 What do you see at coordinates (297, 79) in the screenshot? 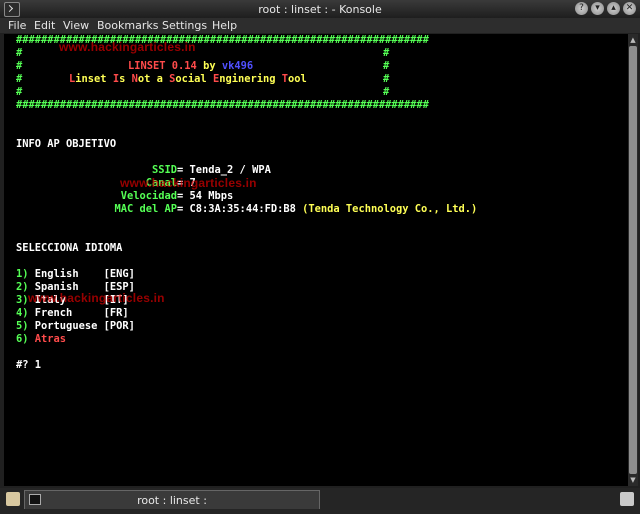
I see `subtitle-segment: ool` at bounding box center [297, 79].